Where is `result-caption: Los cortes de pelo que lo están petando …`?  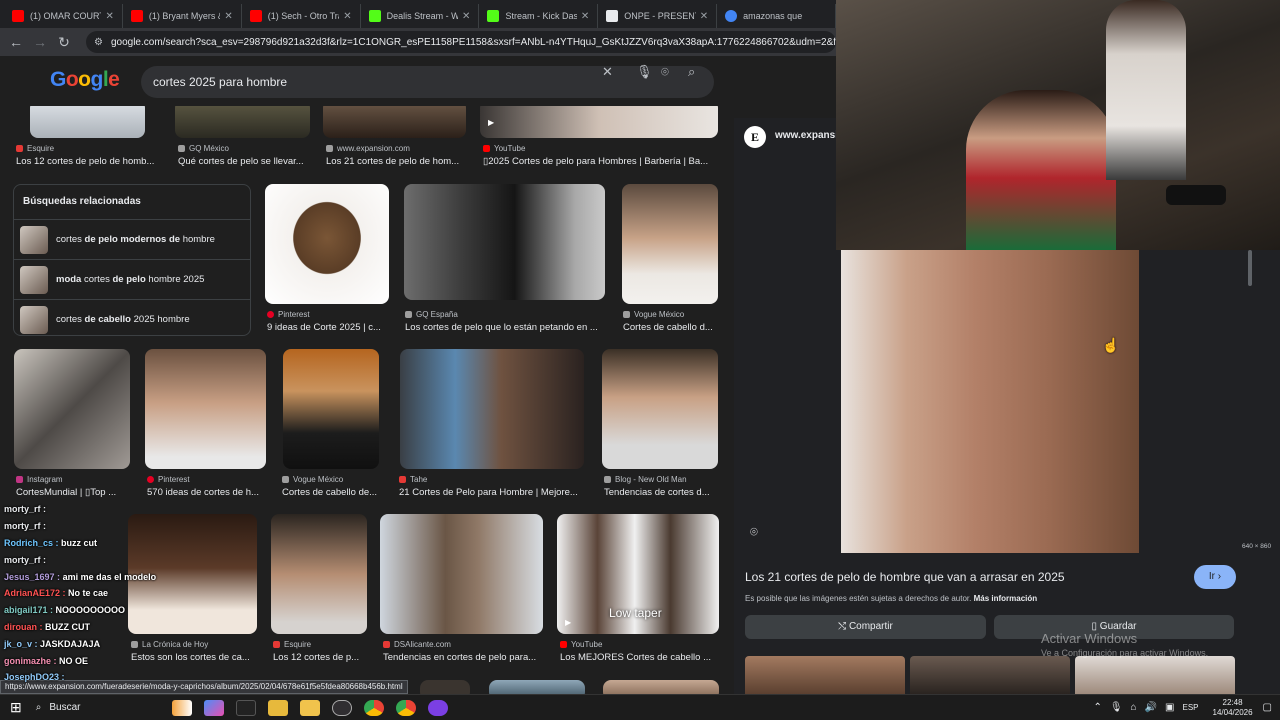
result-caption: Los cortes de pelo que lo están petando … is located at coordinates (505, 327).